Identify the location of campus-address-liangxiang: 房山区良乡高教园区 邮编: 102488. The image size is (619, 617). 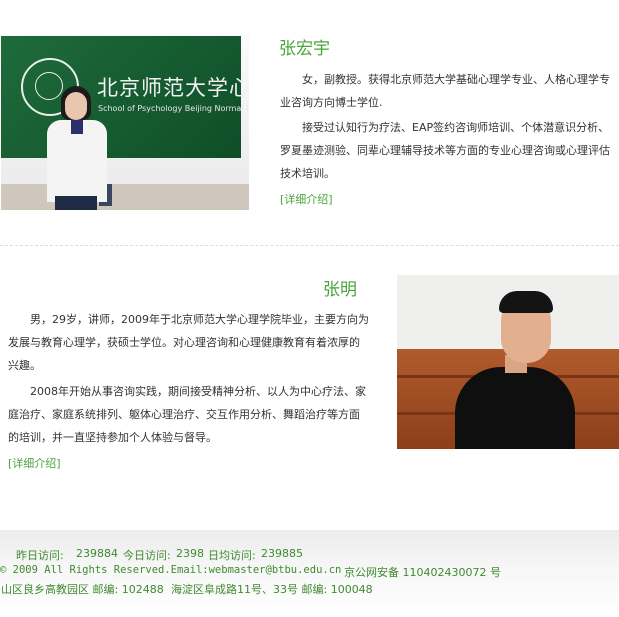
(82, 589).